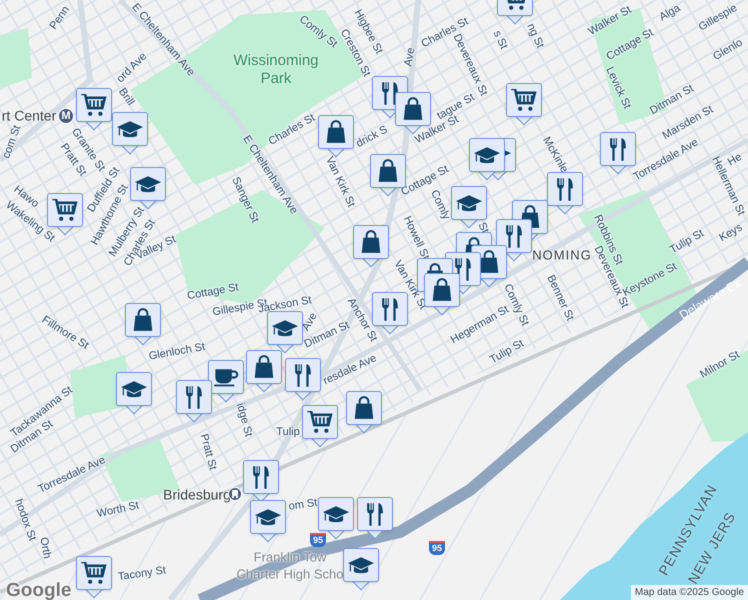 This screenshot has height=600, width=748. What do you see at coordinates (66, 116) in the screenshot?
I see `metro-station-icon: M` at bounding box center [66, 116].